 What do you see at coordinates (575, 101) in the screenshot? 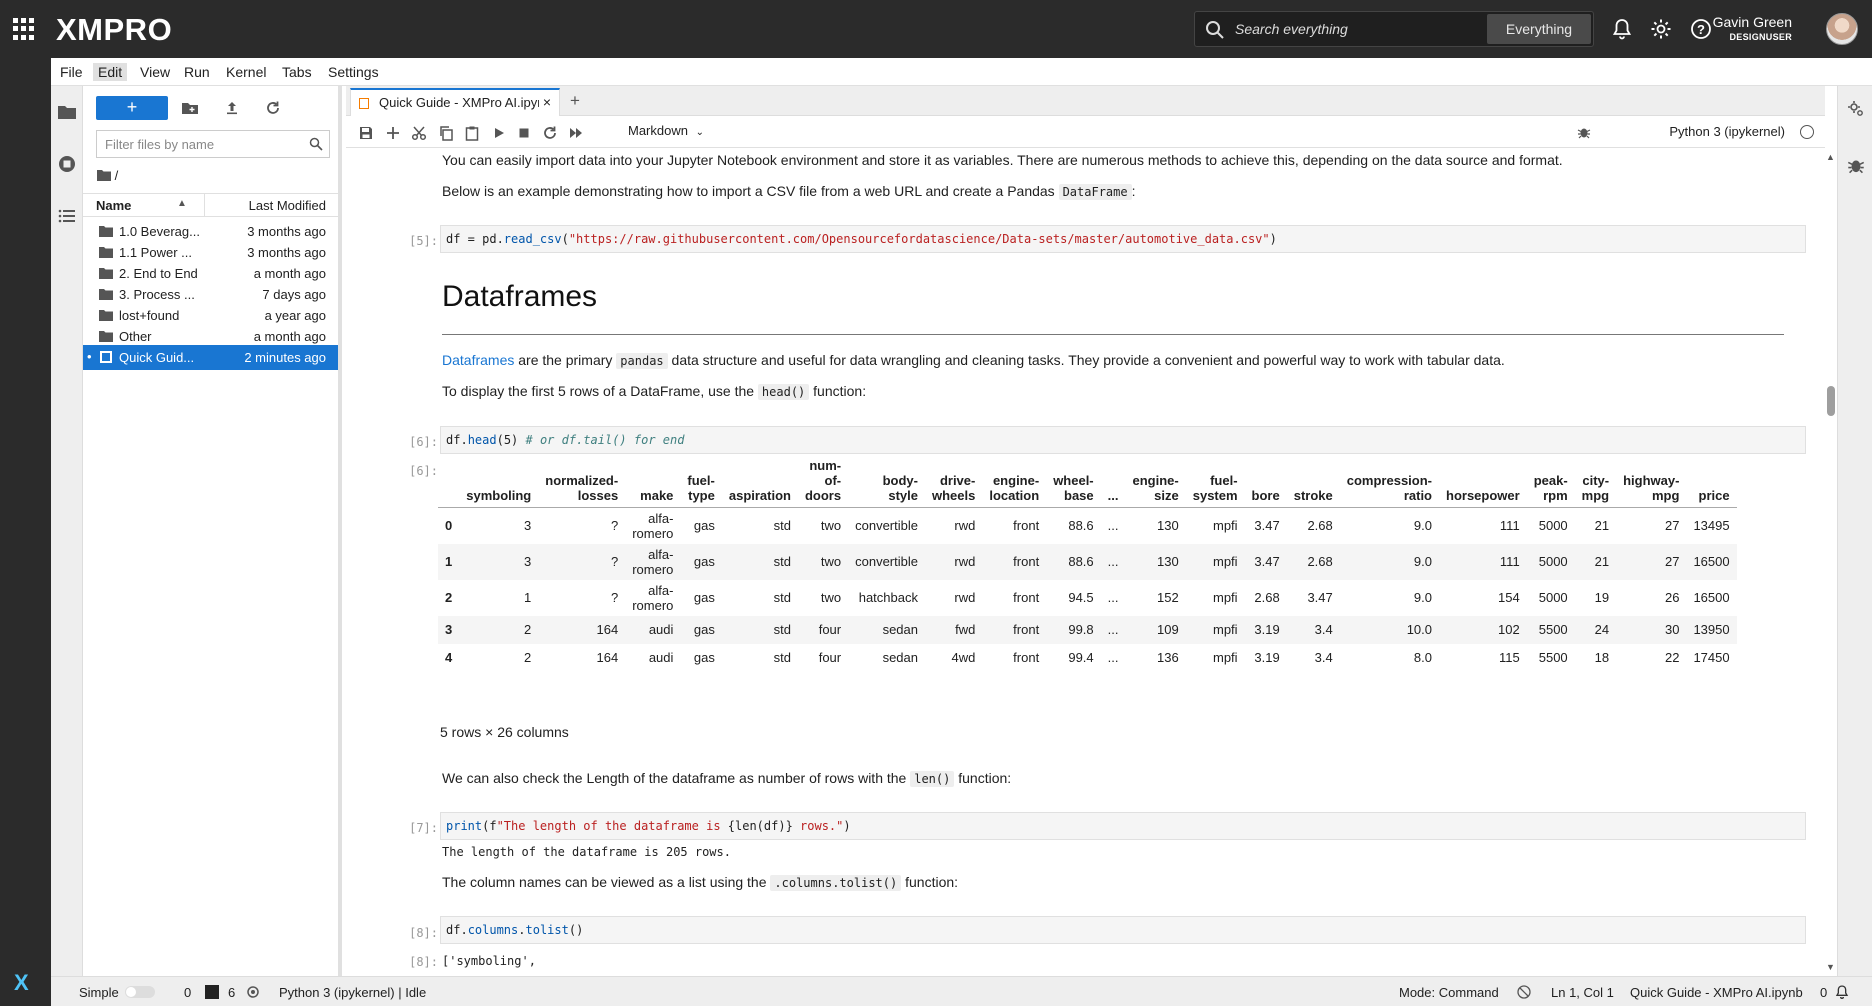
I see `add-tab-button: +` at bounding box center [575, 101].